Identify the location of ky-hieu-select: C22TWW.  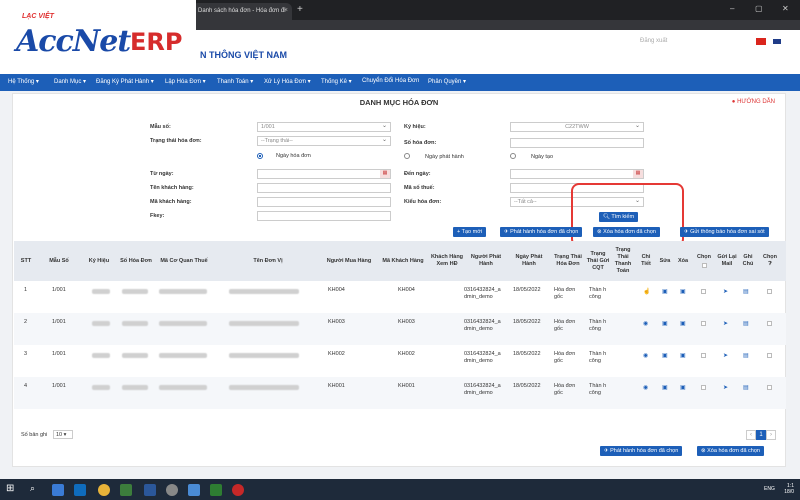
(577, 127).